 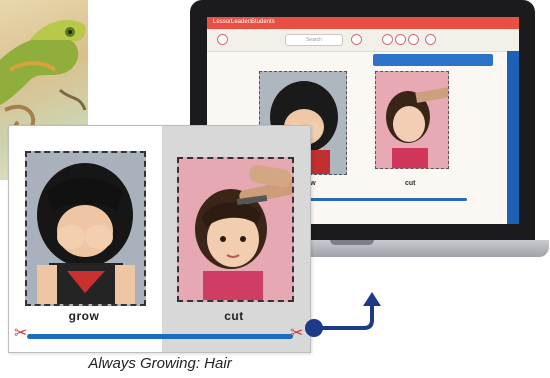 What do you see at coordinates (84, 316) in the screenshot?
I see `word-label-grow: grow` at bounding box center [84, 316].